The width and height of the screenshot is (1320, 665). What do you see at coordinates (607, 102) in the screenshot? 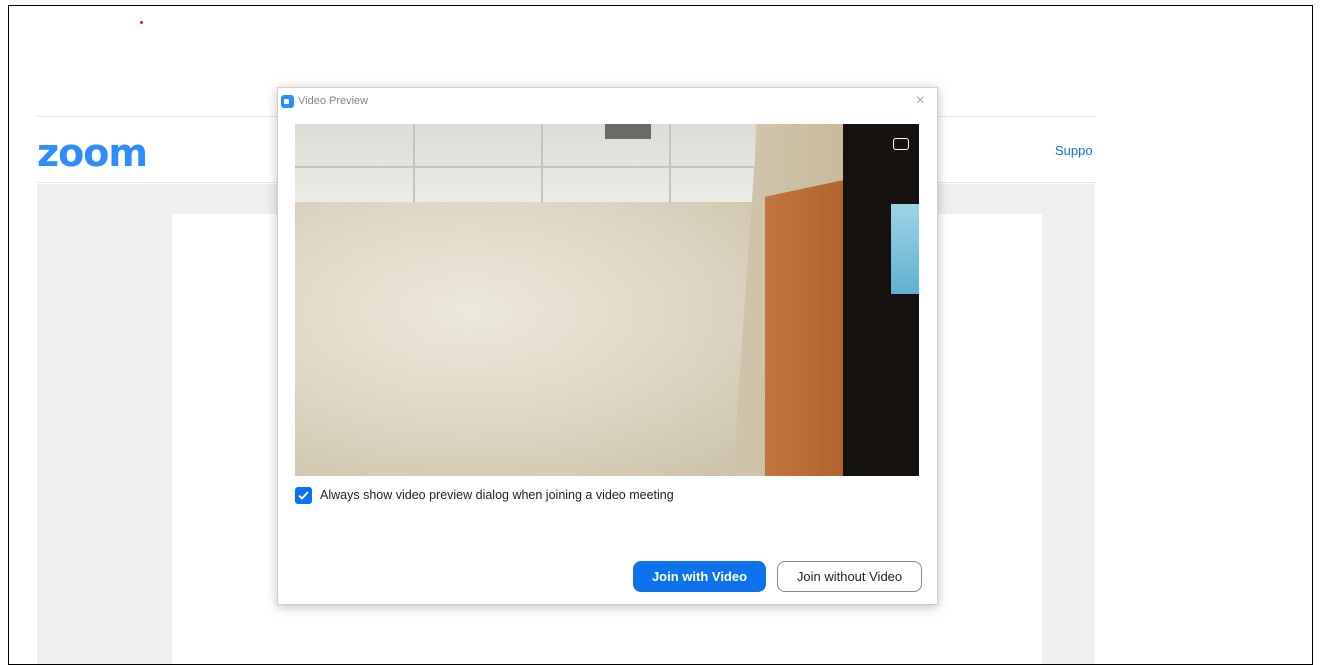
I see `dialog-titlebar: Video Preview ×` at bounding box center [607, 102].